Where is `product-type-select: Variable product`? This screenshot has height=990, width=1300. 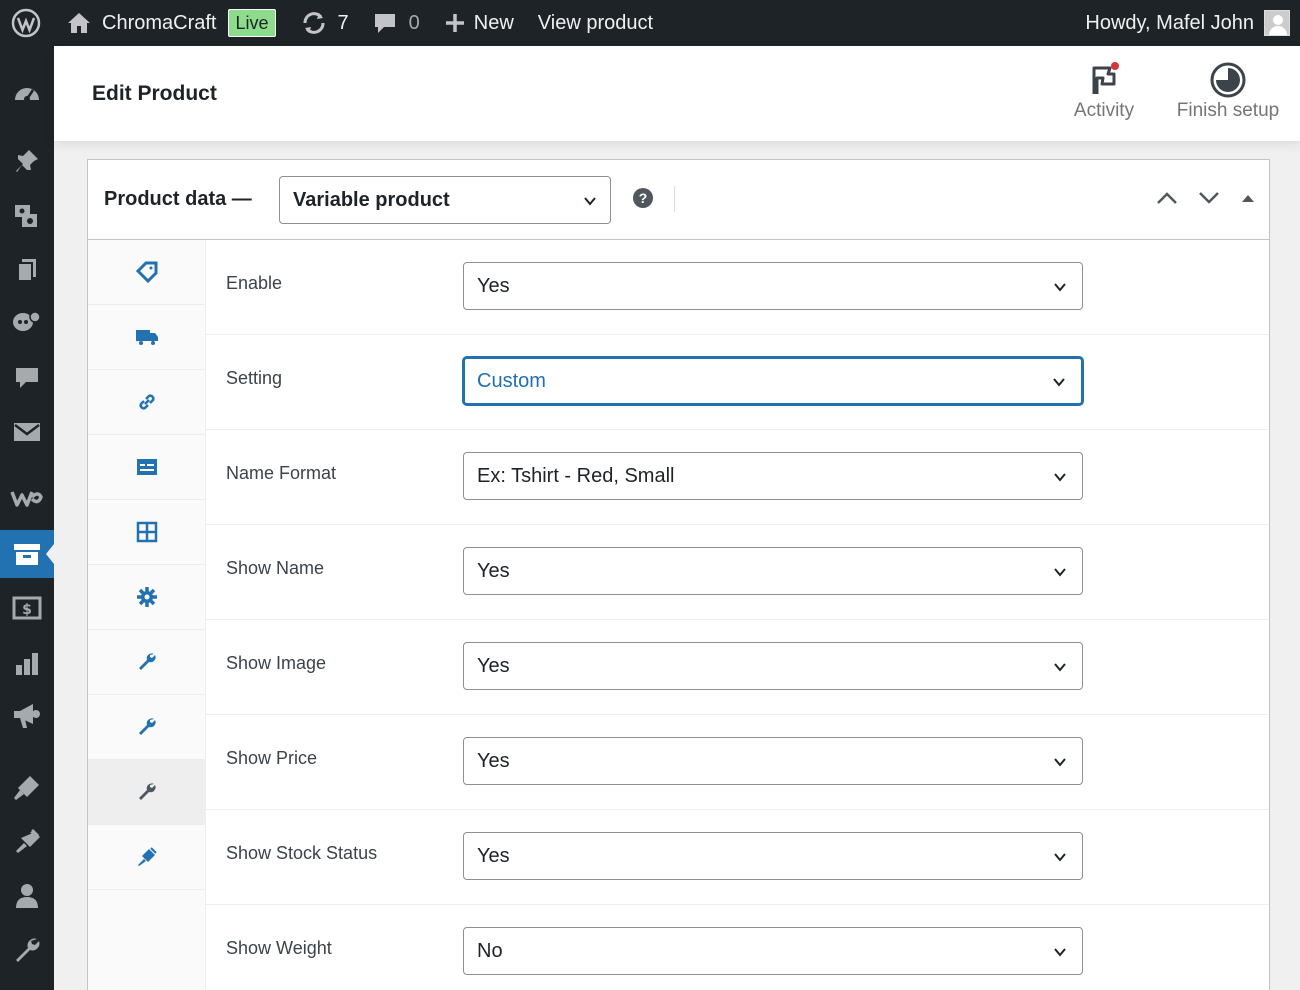 product-type-select: Variable product is located at coordinates (445, 200).